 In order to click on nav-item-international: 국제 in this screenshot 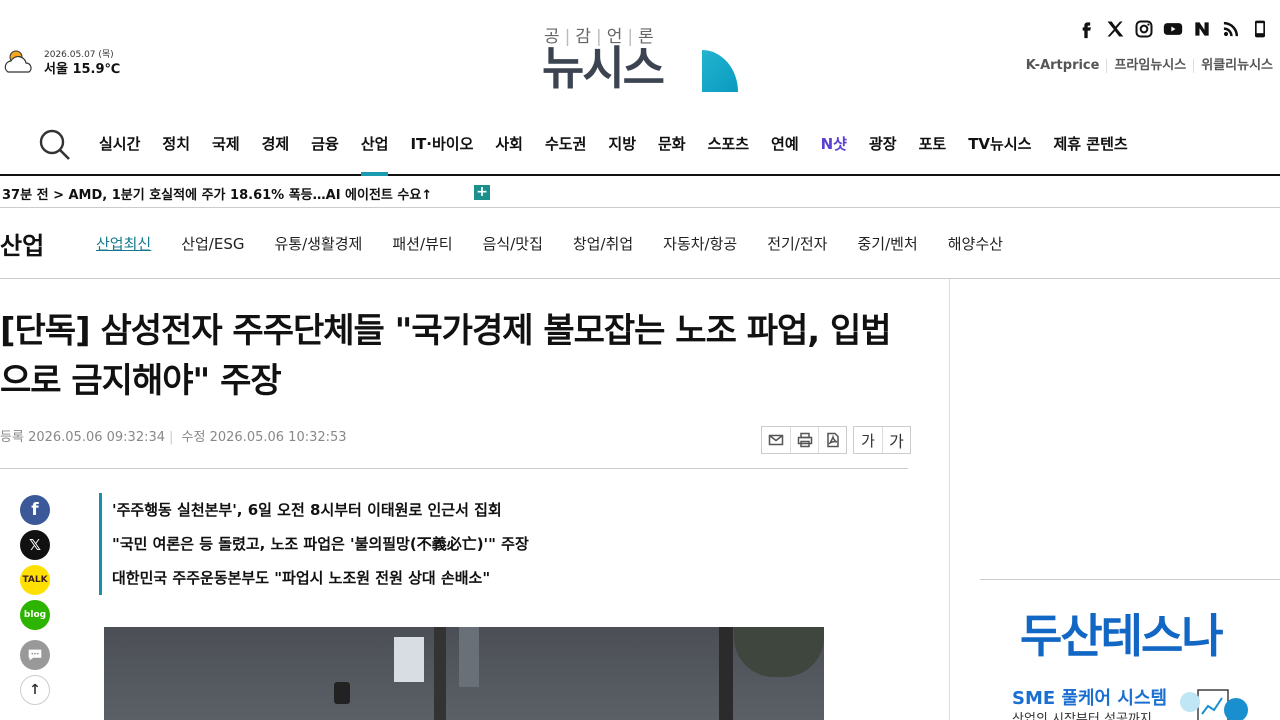, I will do `click(226, 146)`.